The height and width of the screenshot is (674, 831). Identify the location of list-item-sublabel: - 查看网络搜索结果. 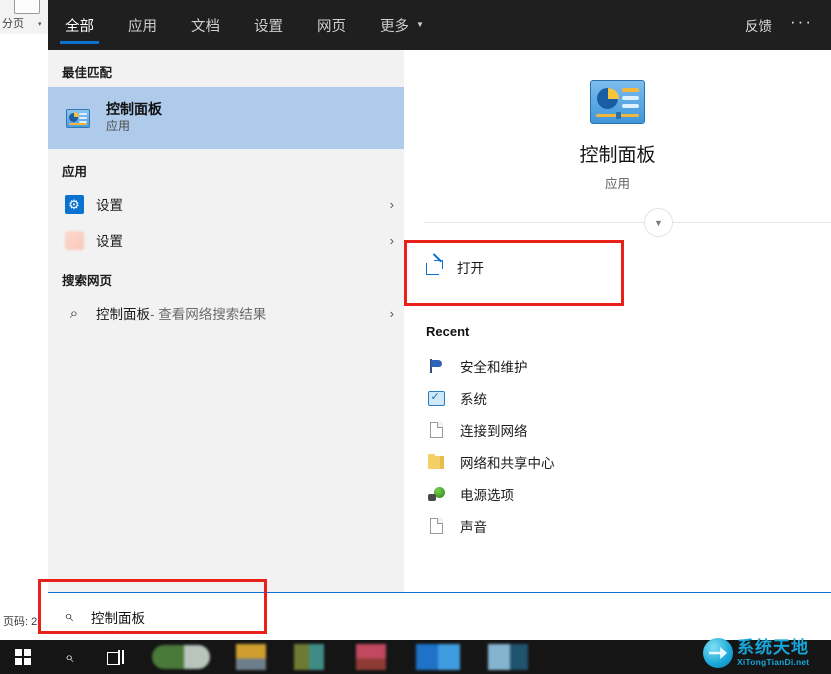
(208, 314).